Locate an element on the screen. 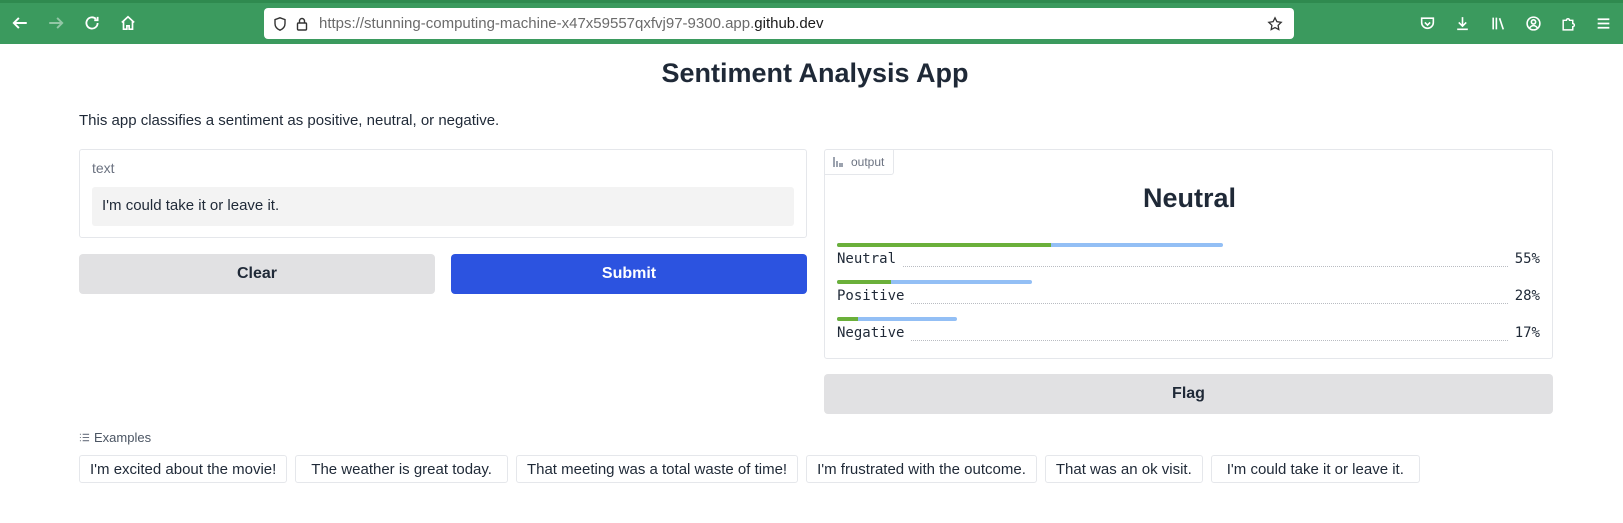 The height and width of the screenshot is (523, 1623). submit-button: Submit is located at coordinates (629, 274).